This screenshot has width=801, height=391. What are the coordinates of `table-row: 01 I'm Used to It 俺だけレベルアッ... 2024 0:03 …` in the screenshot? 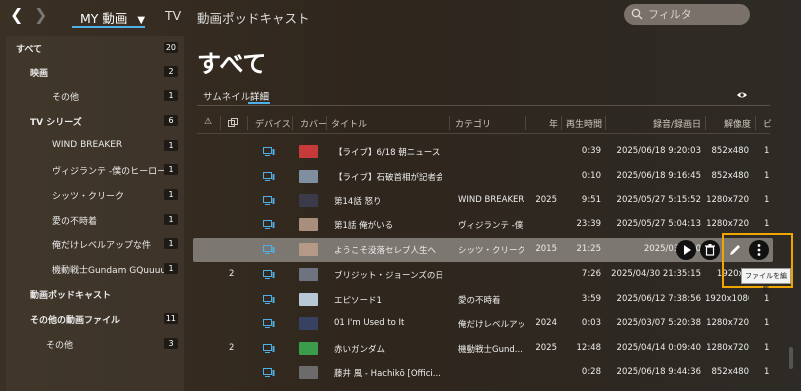 It's located at (483, 324).